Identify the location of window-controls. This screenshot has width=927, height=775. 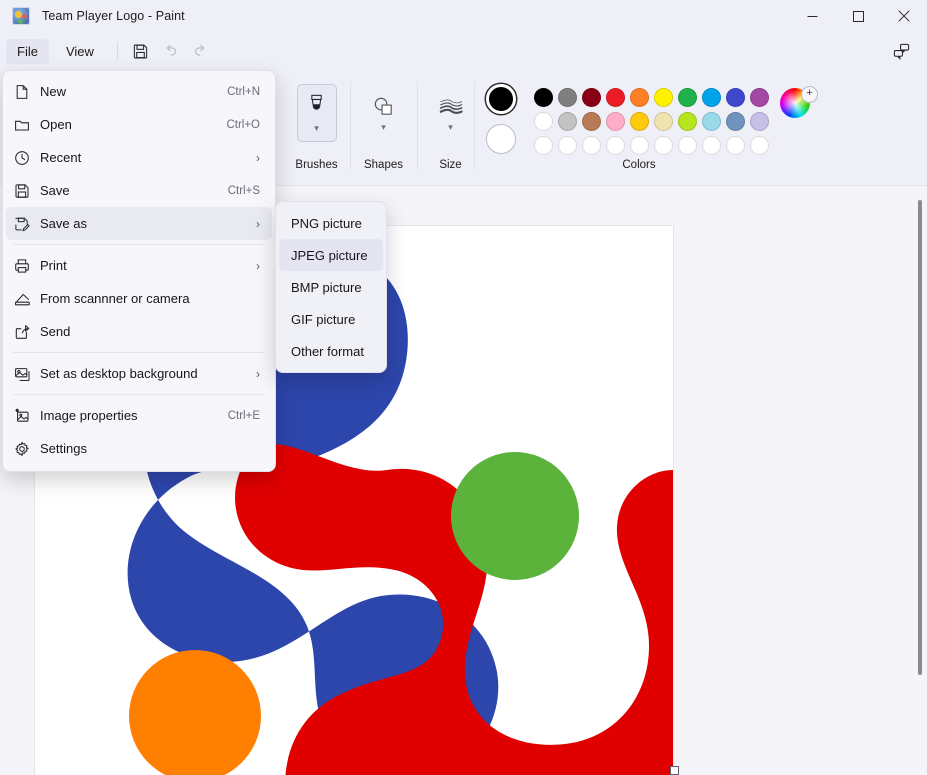
(858, 16).